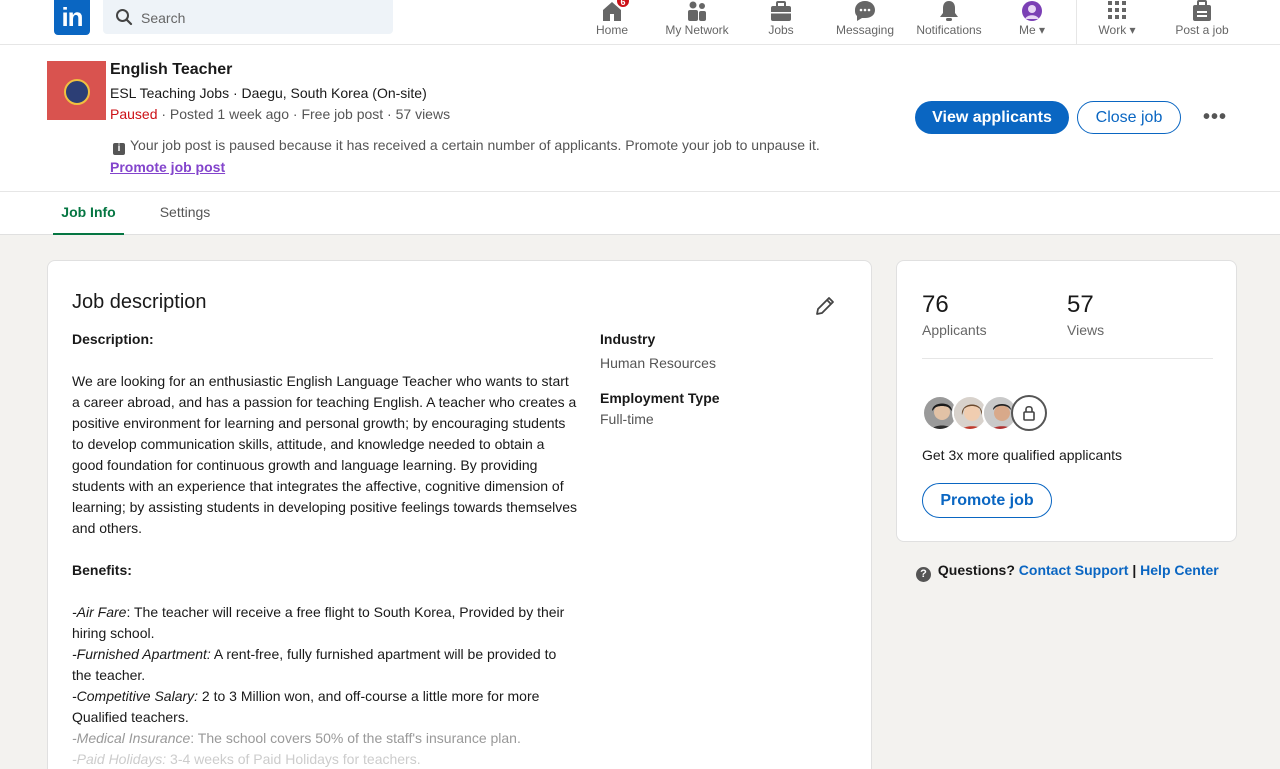 Image resolution: width=1280 pixels, height=769 pixels. I want to click on nav-home: 6 Home, so click(612, 22).